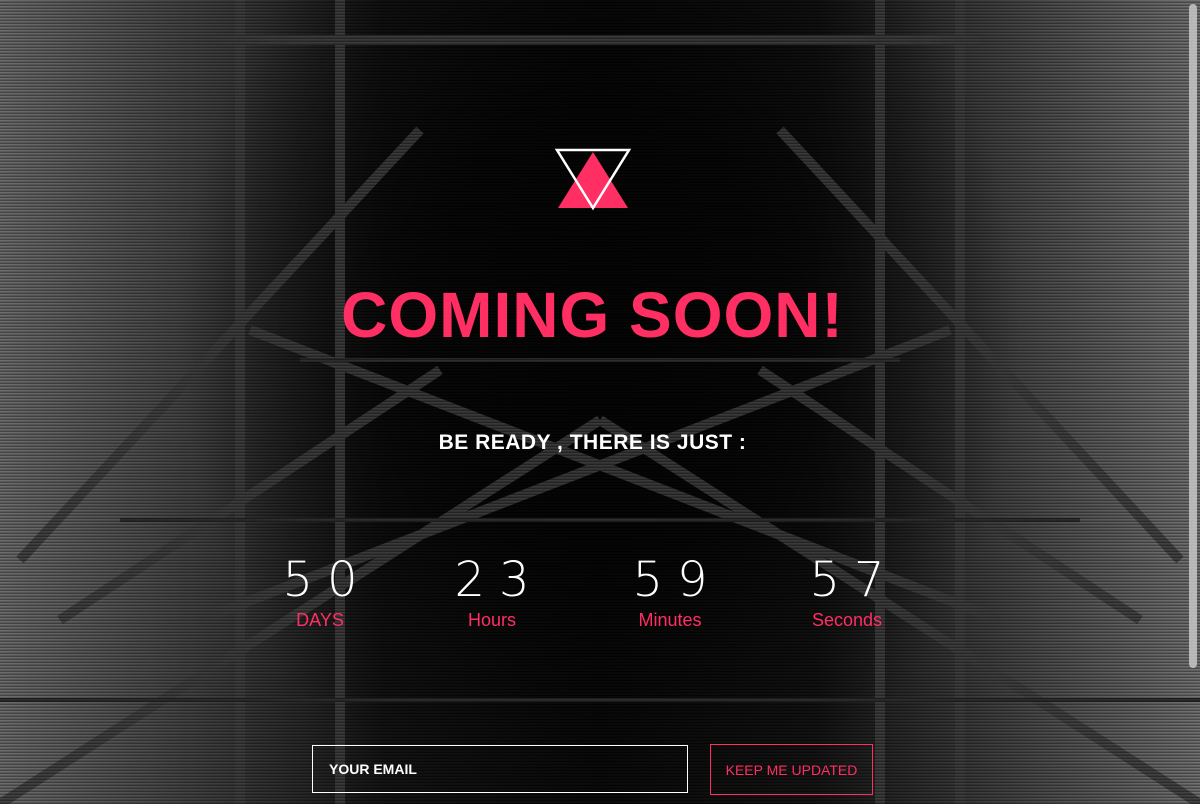  What do you see at coordinates (670, 620) in the screenshot?
I see `minutes-label: Minutes` at bounding box center [670, 620].